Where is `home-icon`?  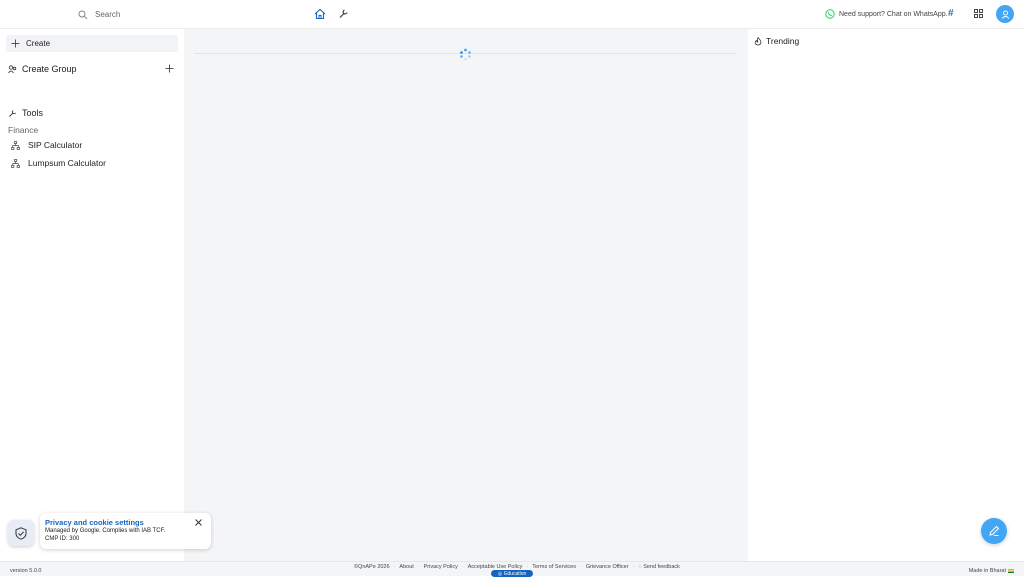 home-icon is located at coordinates (320, 14).